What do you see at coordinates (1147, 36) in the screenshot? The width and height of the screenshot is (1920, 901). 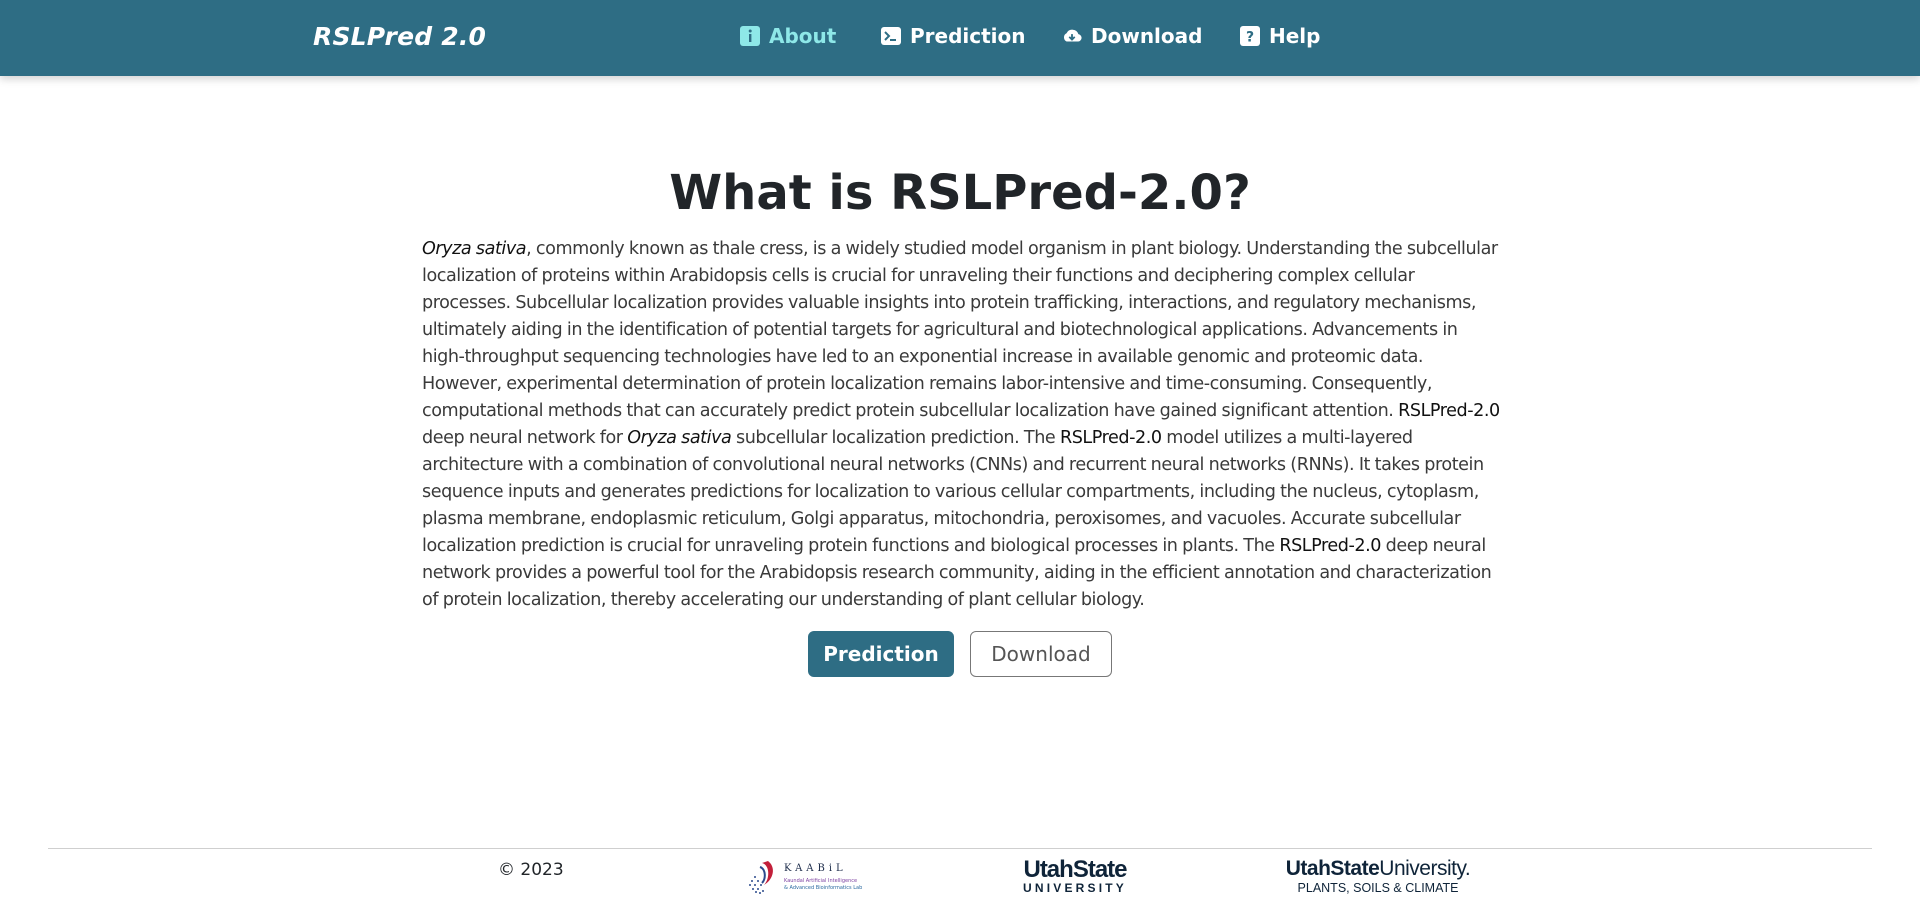 I see `nav-label-download: Download` at bounding box center [1147, 36].